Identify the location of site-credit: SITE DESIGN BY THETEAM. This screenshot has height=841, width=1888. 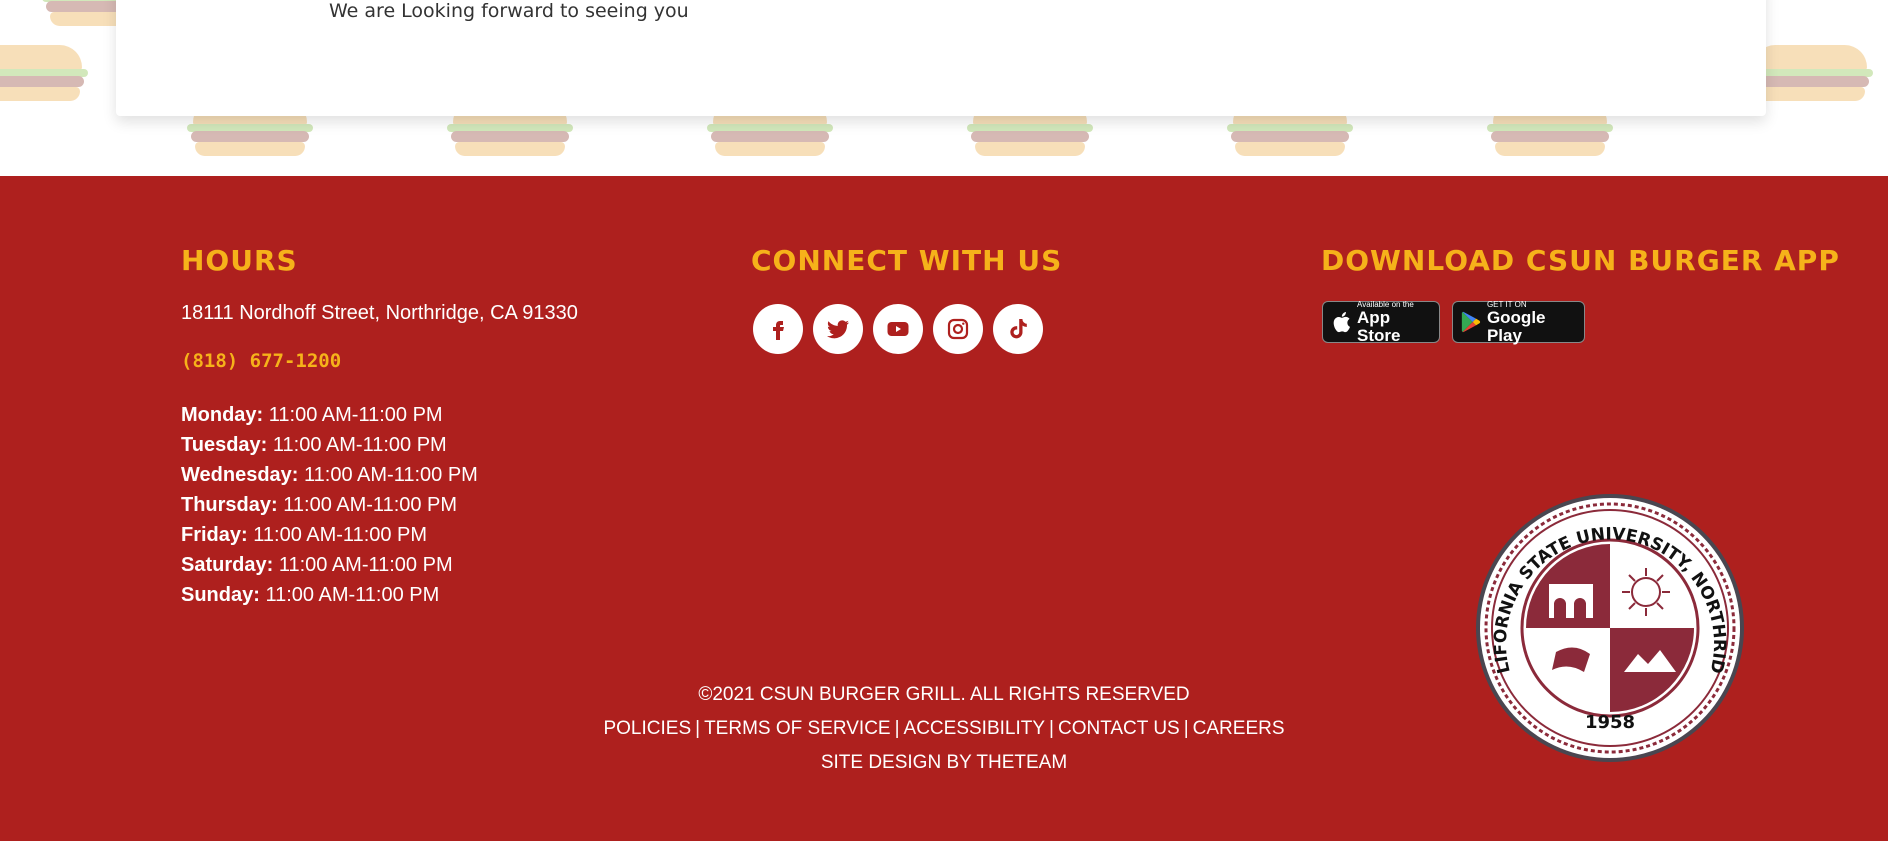
(944, 762).